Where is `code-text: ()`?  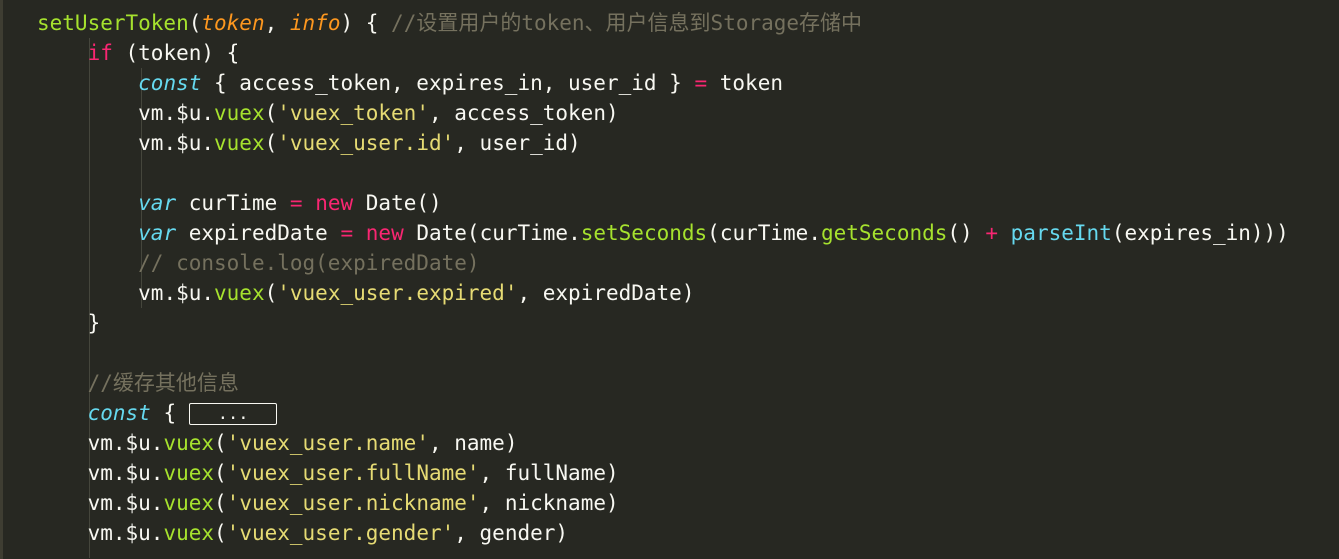
code-text: () is located at coordinates (966, 233).